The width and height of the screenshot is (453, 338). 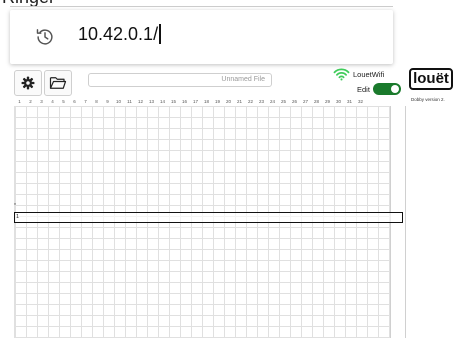 What do you see at coordinates (272, 101) in the screenshot?
I see `column-number: 24` at bounding box center [272, 101].